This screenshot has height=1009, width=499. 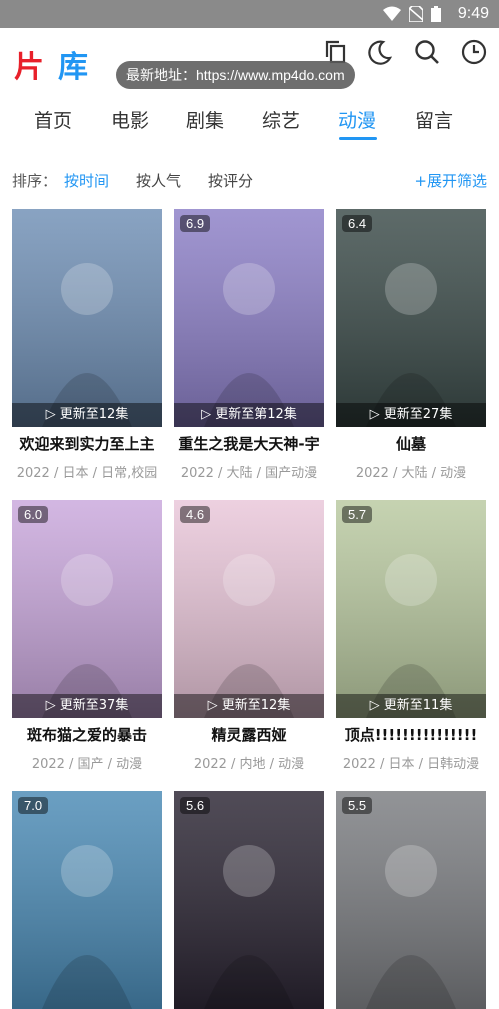 I want to click on poster-image: 5.6, so click(x=249, y=900).